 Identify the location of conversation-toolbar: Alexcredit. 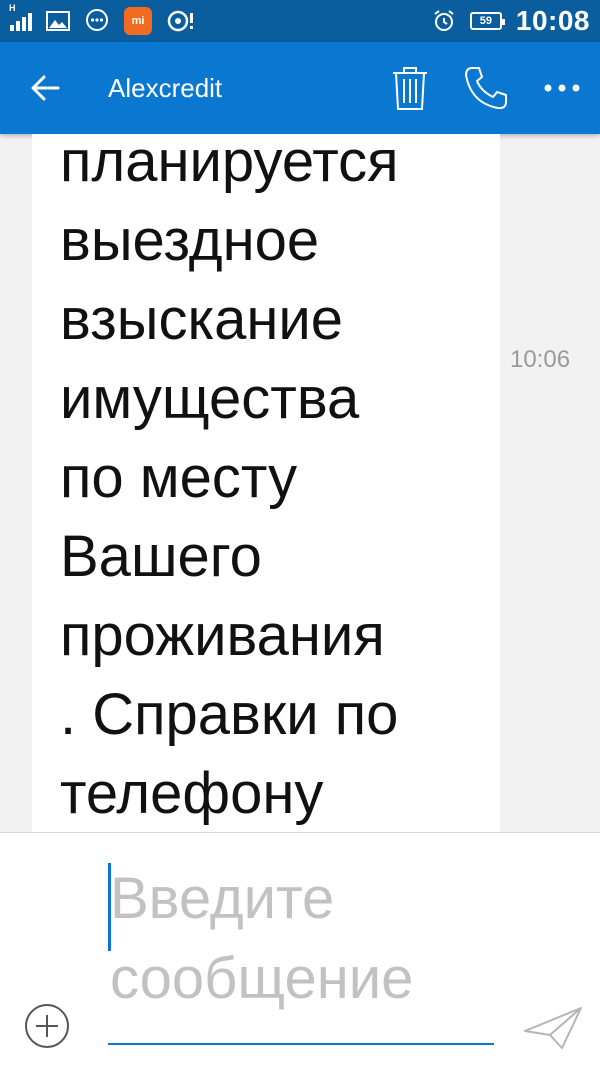
(300, 88).